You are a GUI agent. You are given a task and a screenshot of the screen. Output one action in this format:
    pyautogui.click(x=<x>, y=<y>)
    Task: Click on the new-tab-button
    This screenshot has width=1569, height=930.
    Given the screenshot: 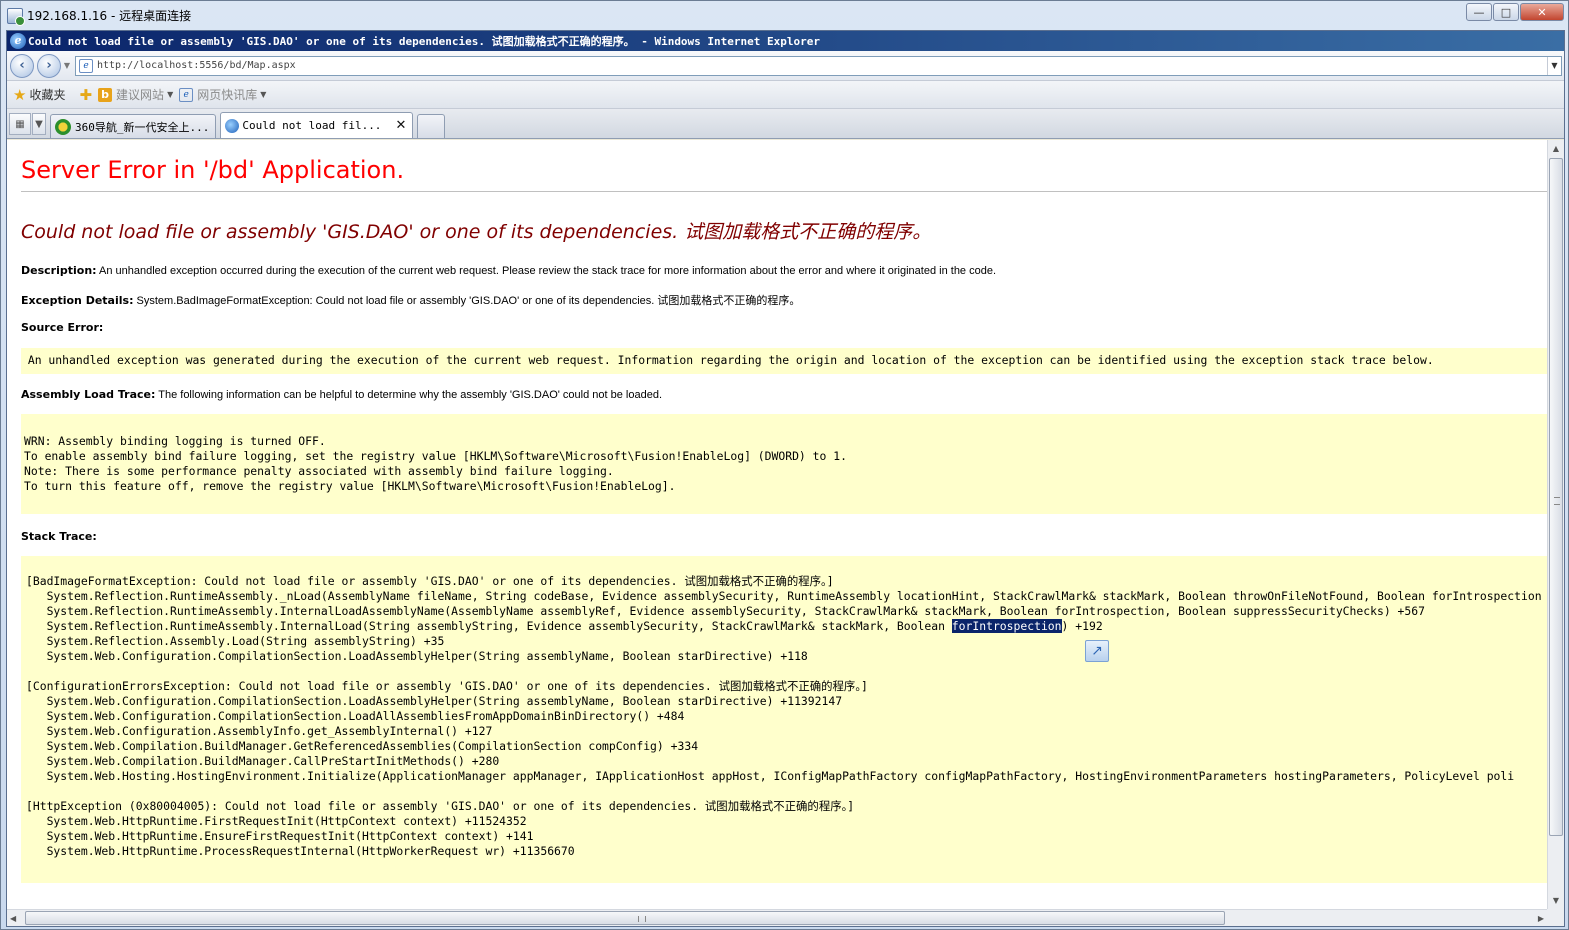 What is the action you would take?
    pyautogui.click(x=431, y=126)
    